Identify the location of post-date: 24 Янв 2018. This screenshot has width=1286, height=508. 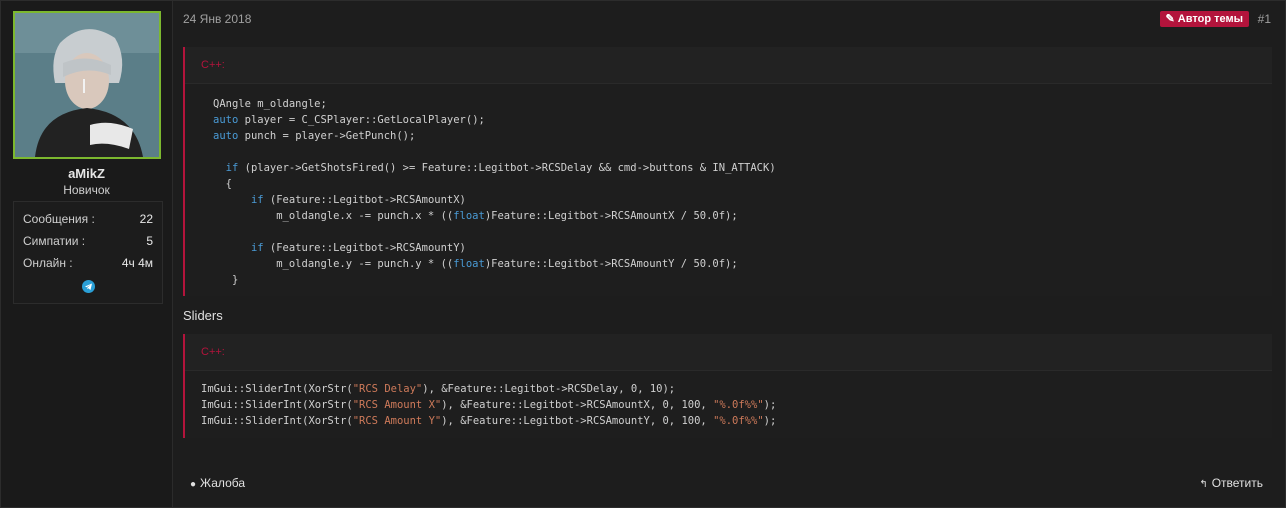
(217, 19).